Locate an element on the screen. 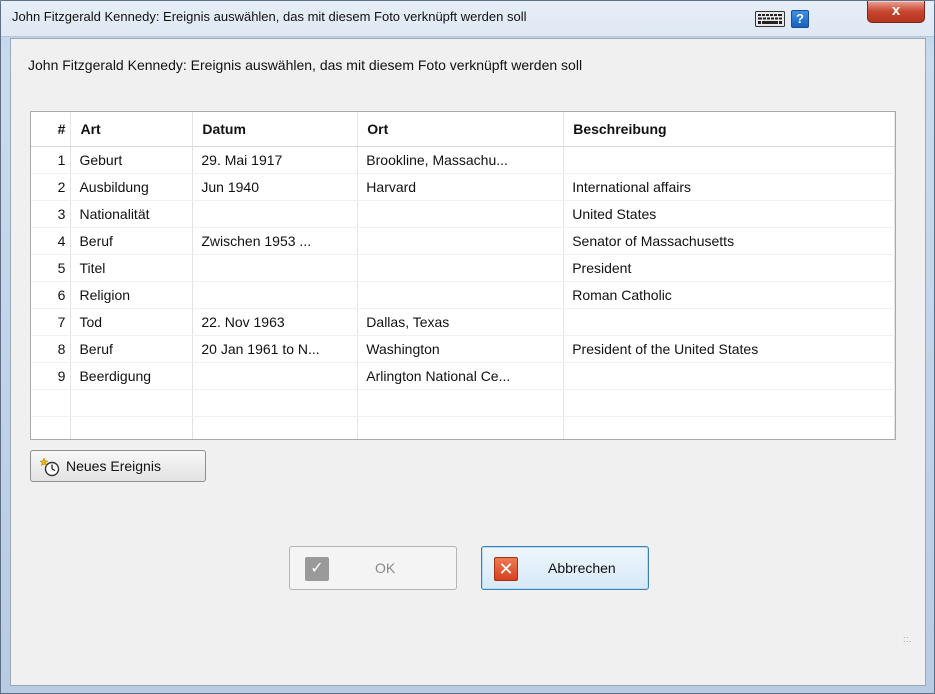 This screenshot has width=935, height=694. cancel-button: ✕ Abbrechen is located at coordinates (565, 568).